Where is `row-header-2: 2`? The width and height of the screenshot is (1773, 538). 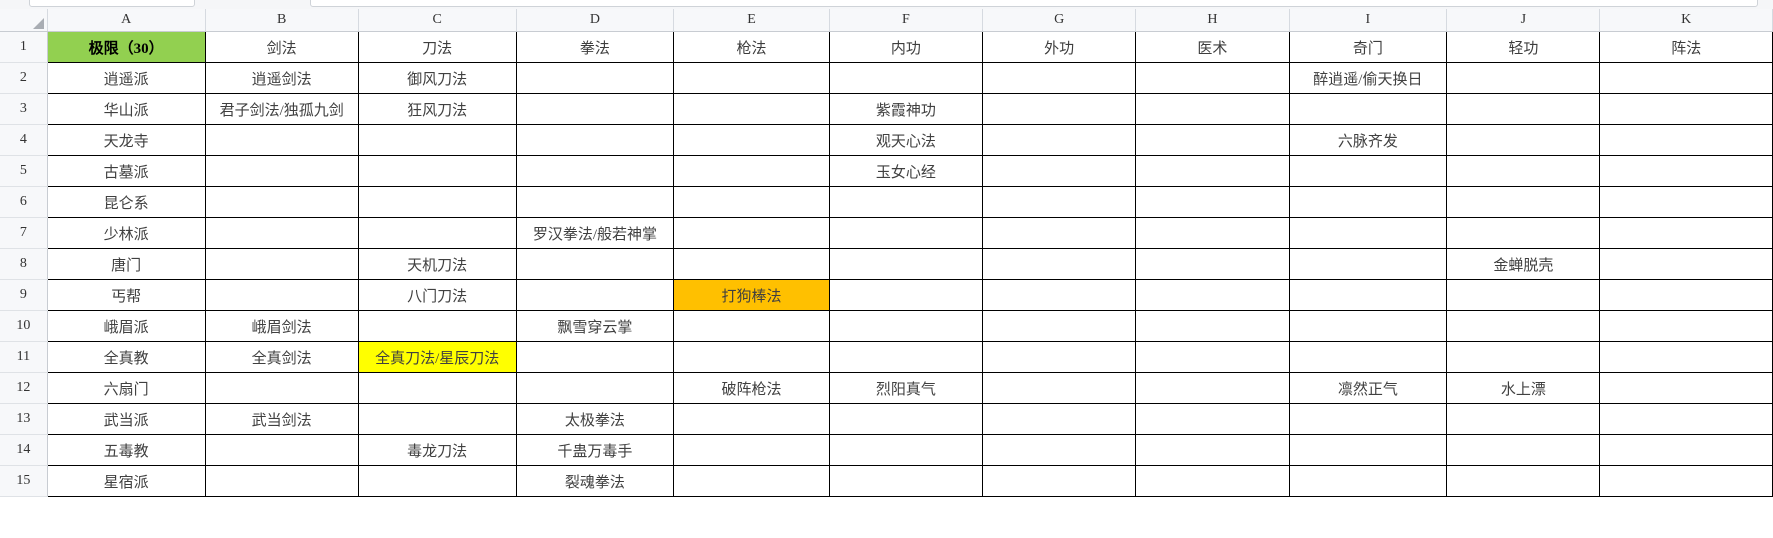
row-header-2: 2 is located at coordinates (24, 78).